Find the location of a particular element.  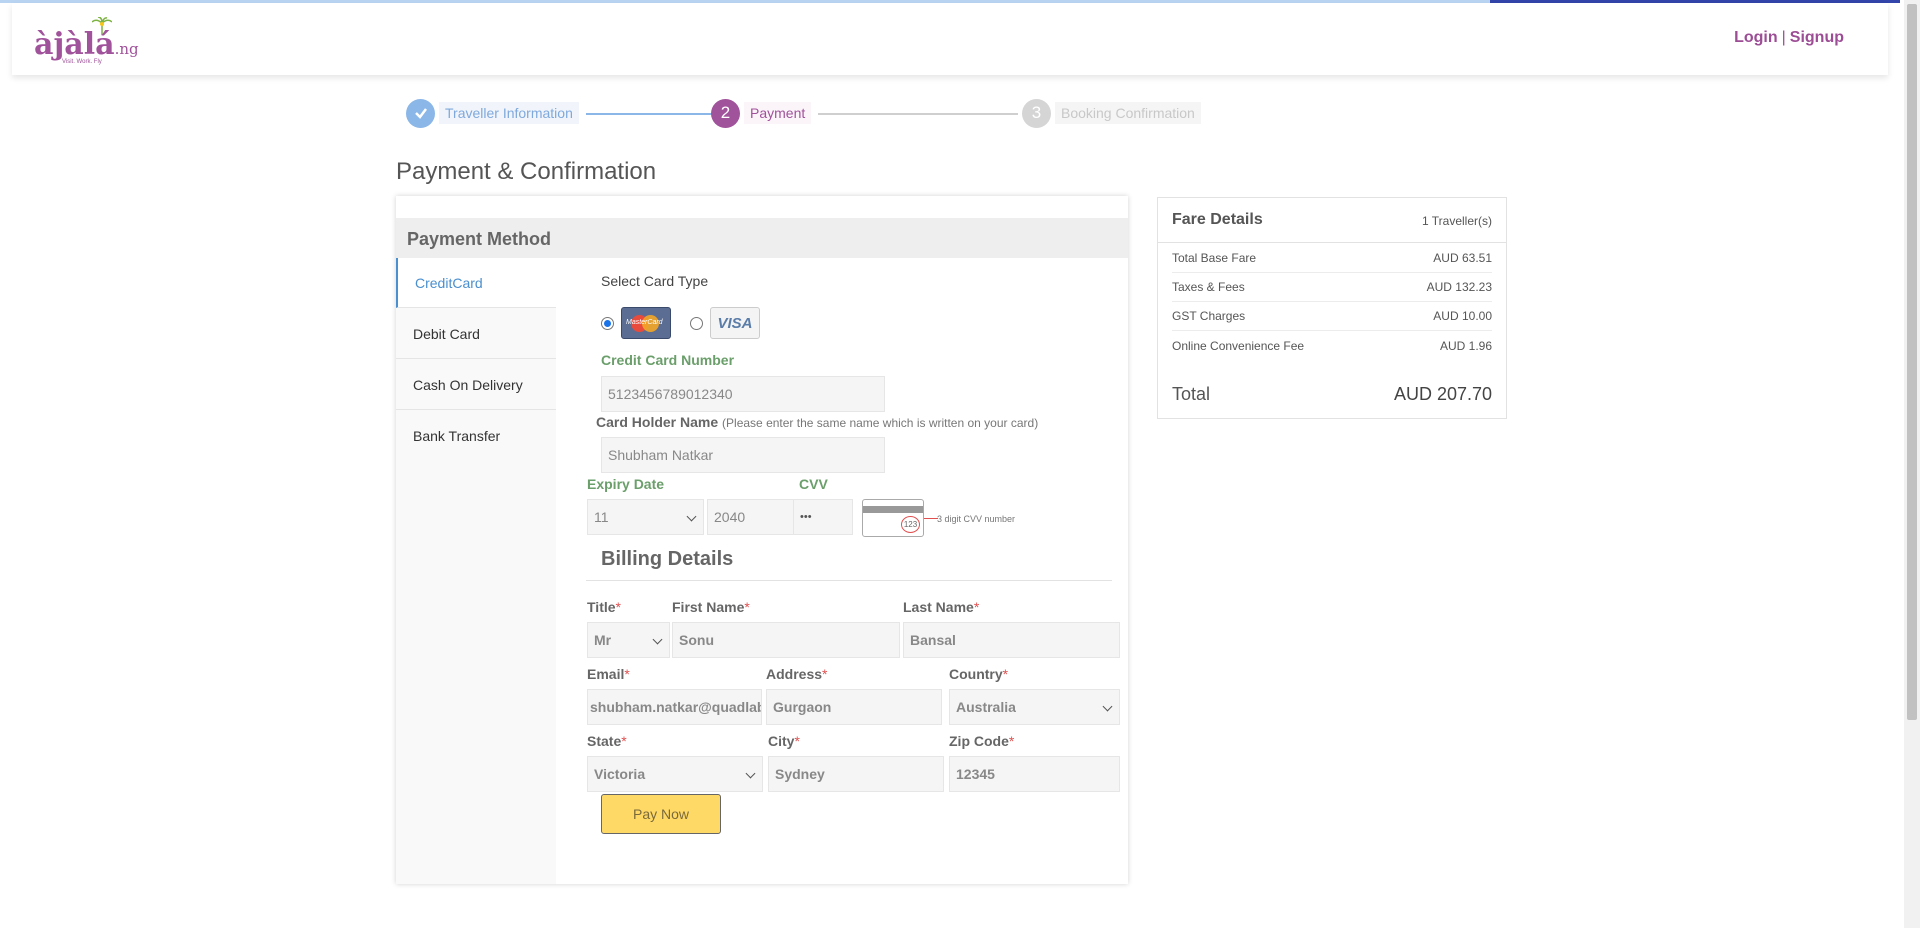

state-select: Victoria is located at coordinates (675, 774).